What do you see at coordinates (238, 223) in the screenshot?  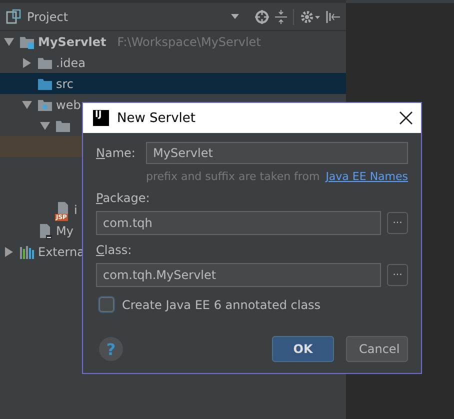 I see `input-field: com.tqh` at bounding box center [238, 223].